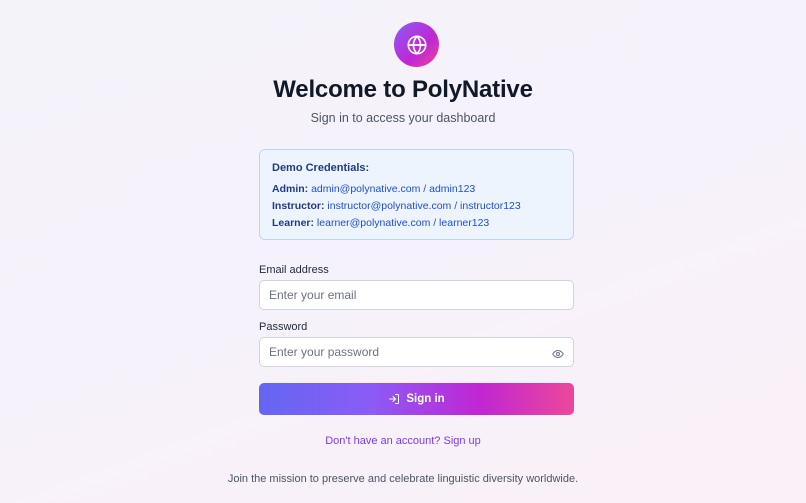 Image resolution: width=806 pixels, height=503 pixels. I want to click on eye-icon, so click(558, 356).